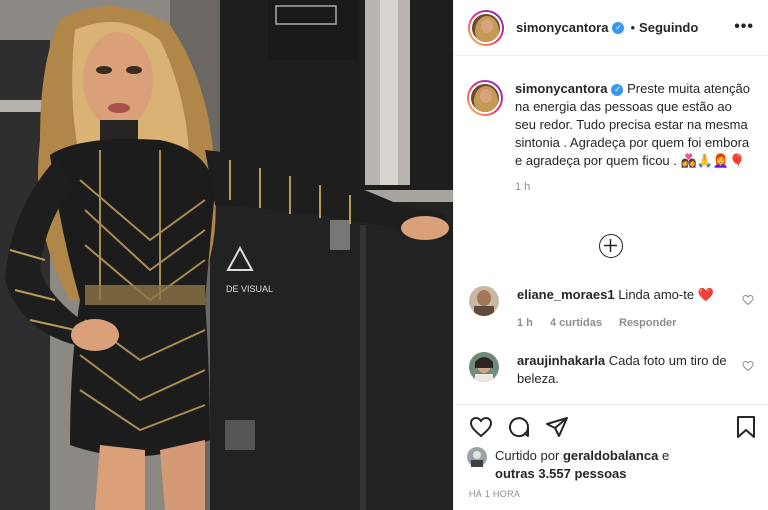 The width and height of the screenshot is (768, 510). I want to click on liker-avatar, so click(477, 457).